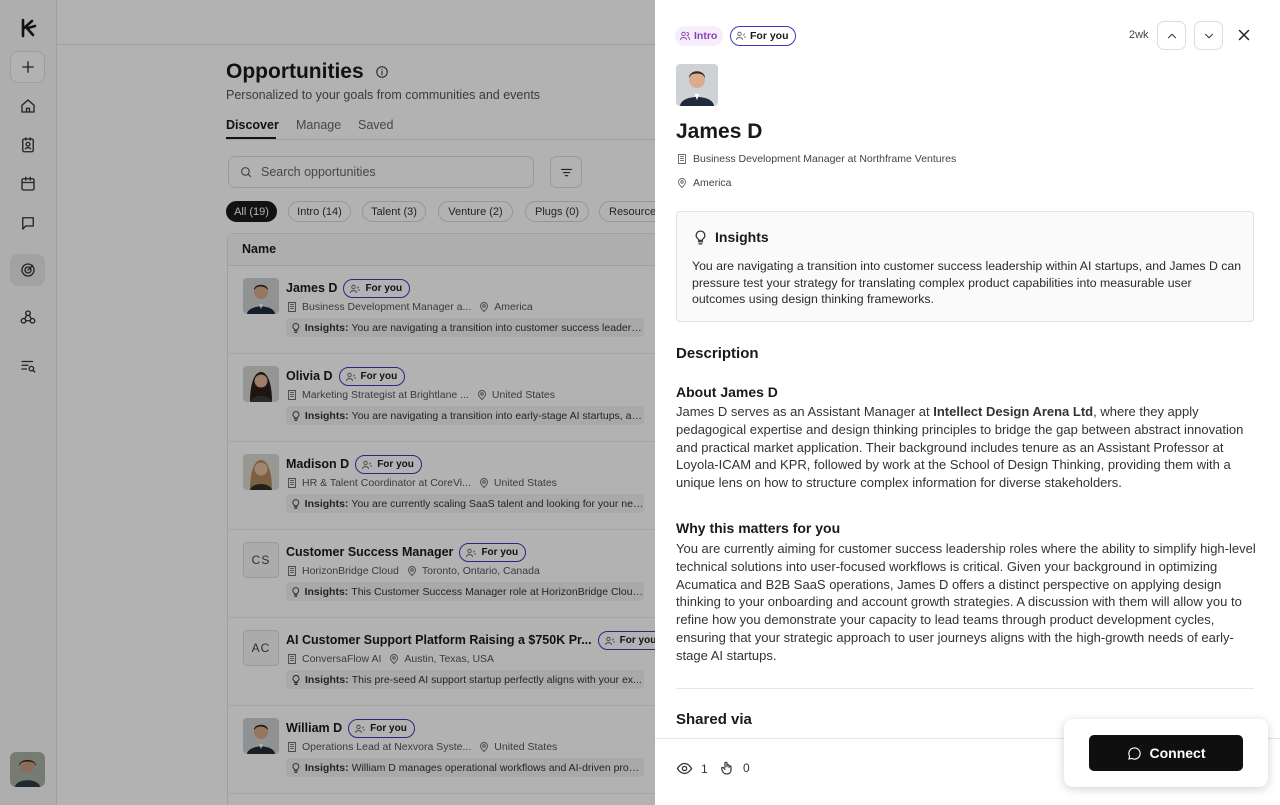  Describe the element at coordinates (763, 36) in the screenshot. I see `for-you-badge: For you` at that location.